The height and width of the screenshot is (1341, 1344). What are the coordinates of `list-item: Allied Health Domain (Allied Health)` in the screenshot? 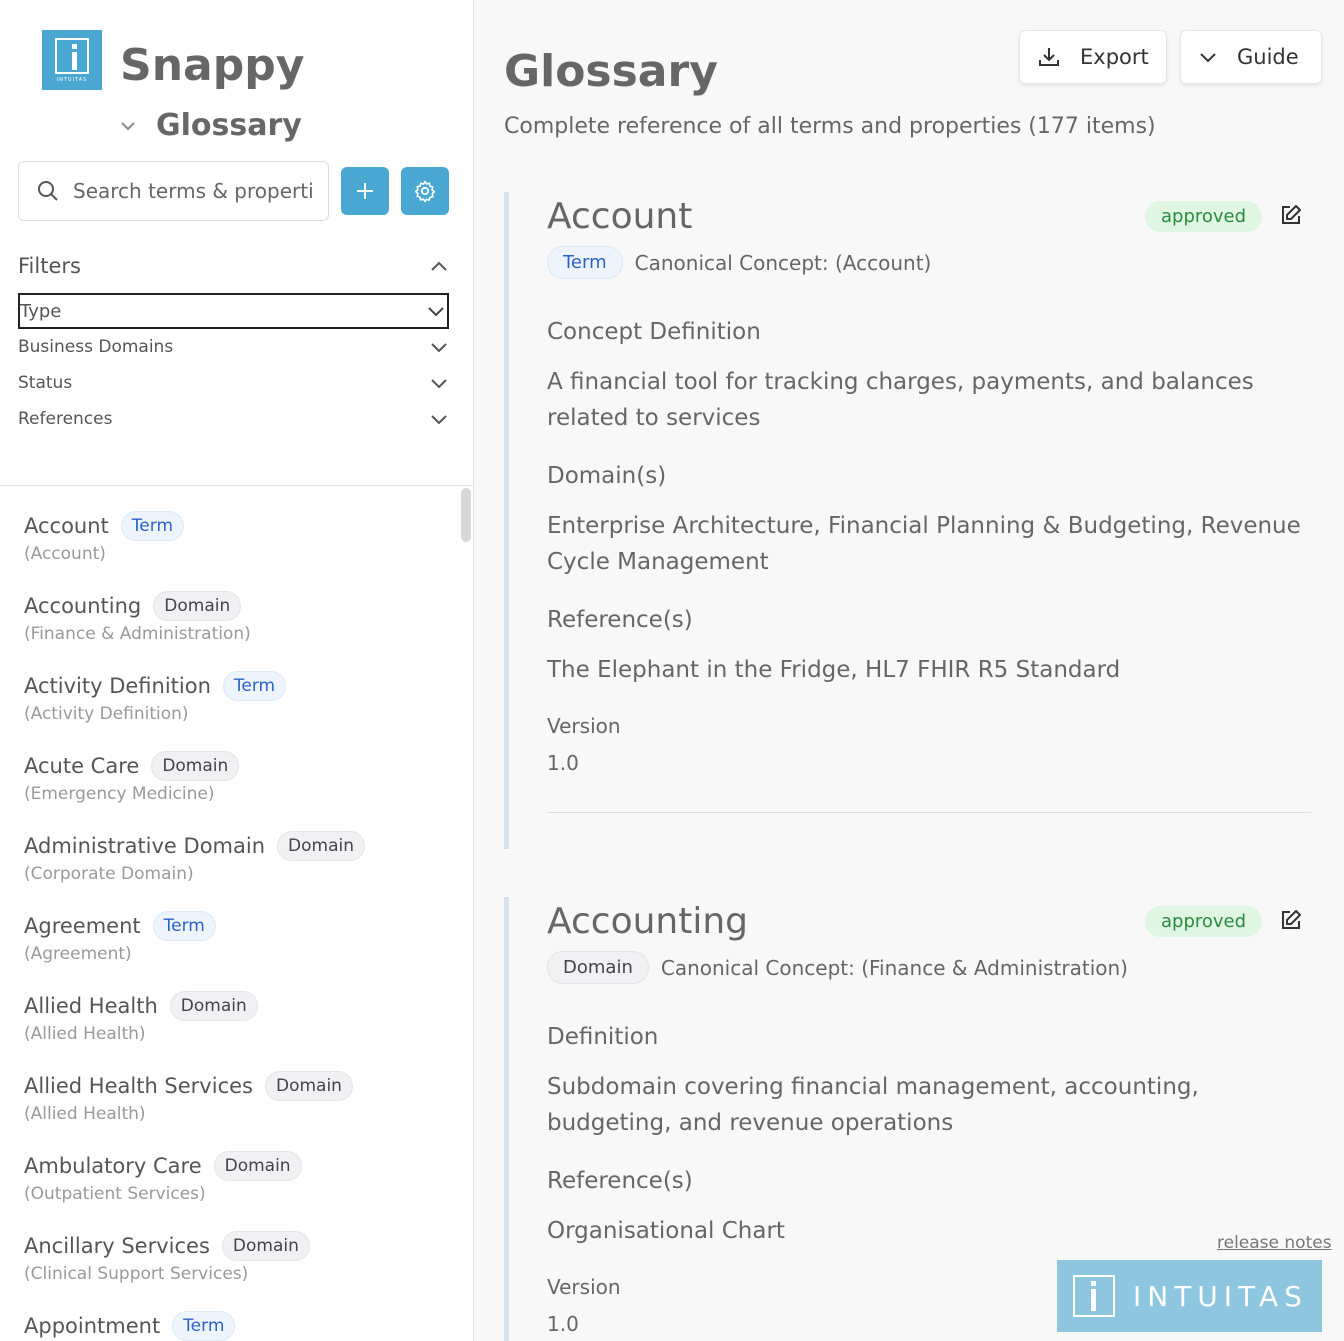 It's located at (239, 1028).